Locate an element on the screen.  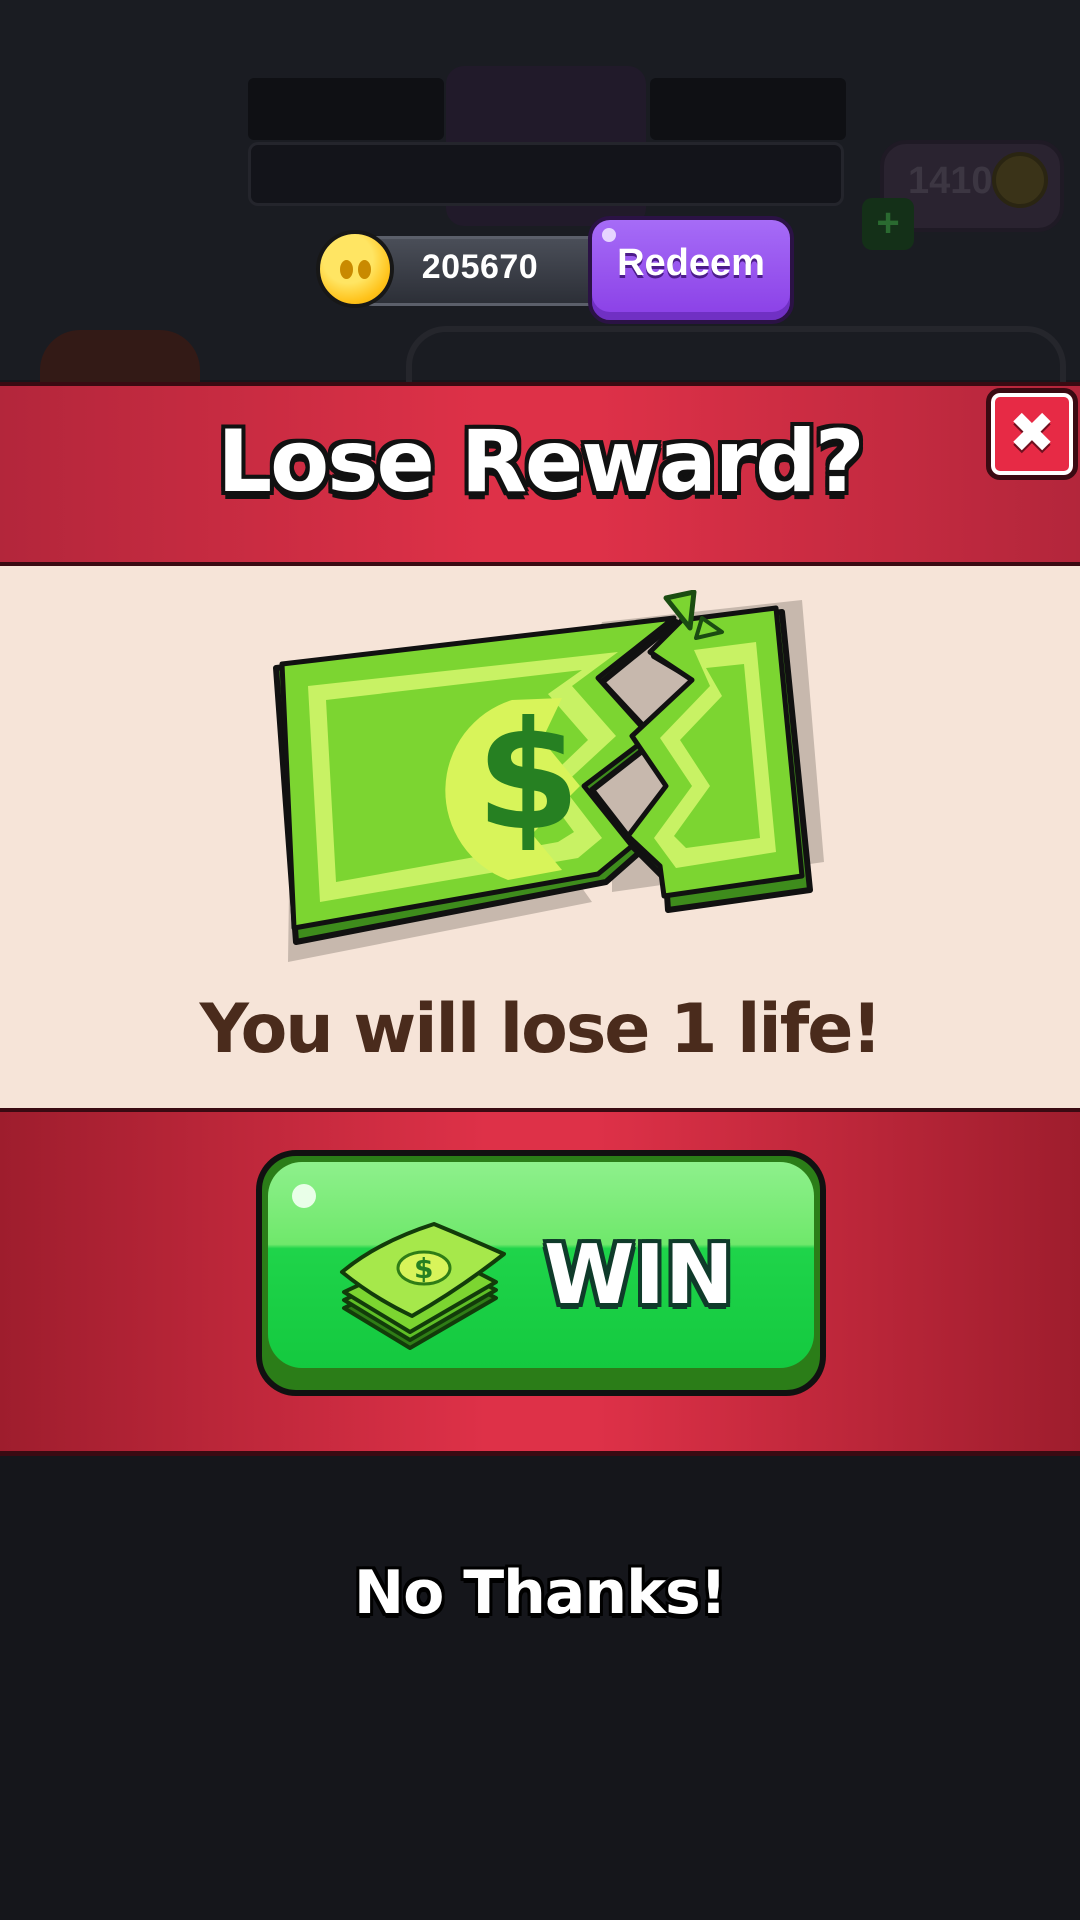
lives-count: 1410 is located at coordinates (950, 181).